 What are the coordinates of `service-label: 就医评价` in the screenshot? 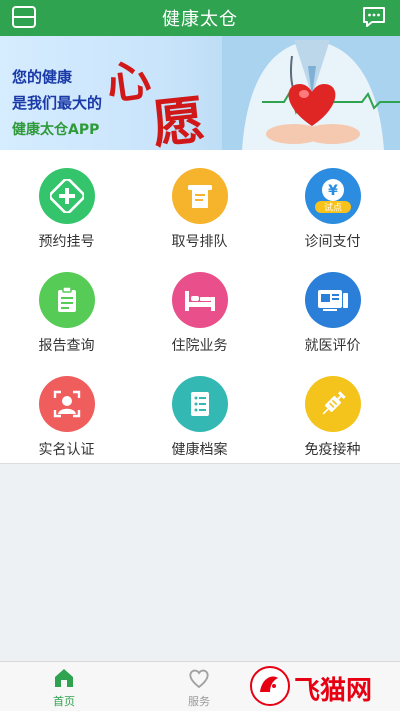 It's located at (332, 346).